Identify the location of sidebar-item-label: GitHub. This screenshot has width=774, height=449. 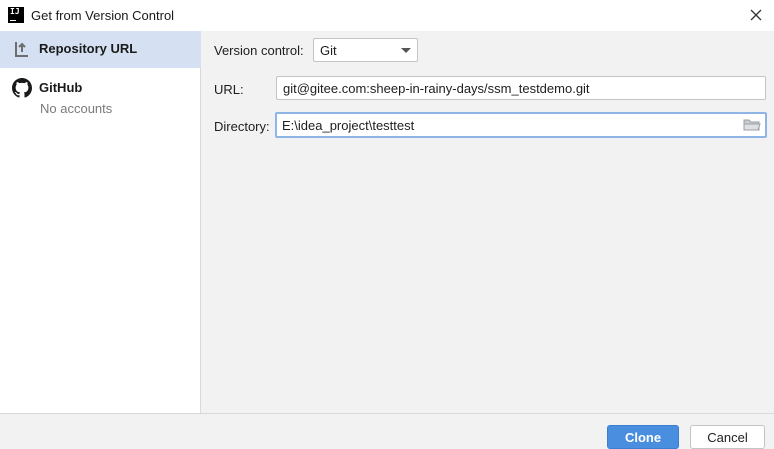
(61, 87).